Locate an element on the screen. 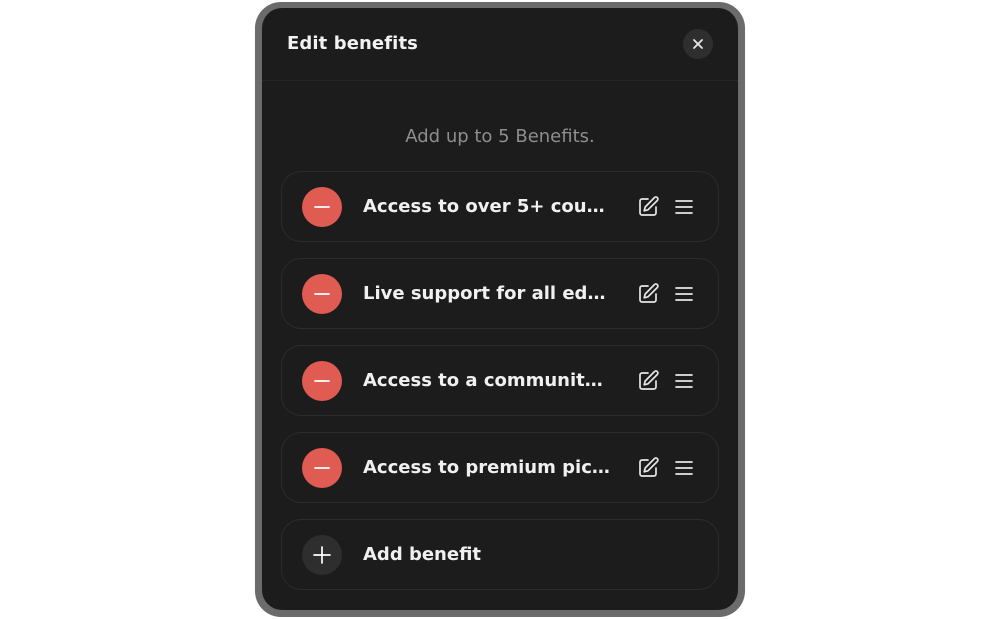 The image size is (1000, 619). benefit-label: Access to over 5+ courses is located at coordinates (487, 206).